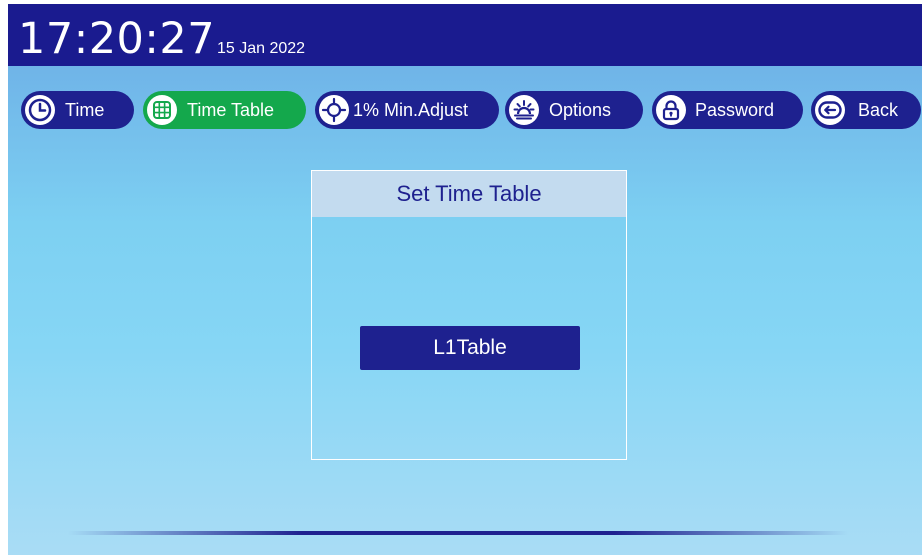  I want to click on clock-icon, so click(40, 110).